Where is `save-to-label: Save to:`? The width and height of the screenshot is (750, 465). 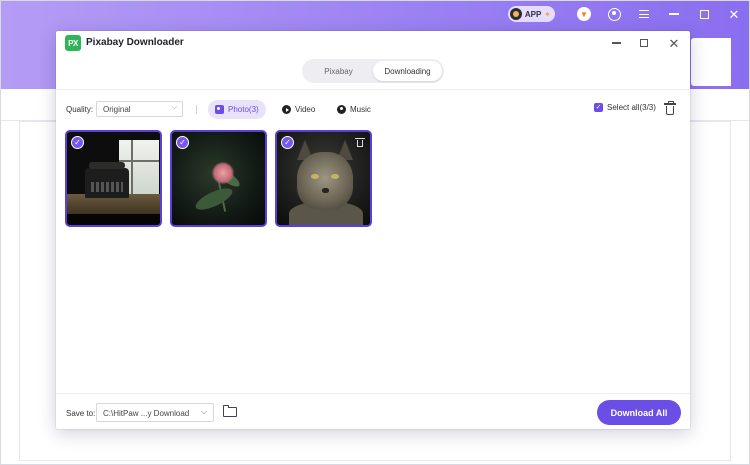 save-to-label: Save to: is located at coordinates (81, 413).